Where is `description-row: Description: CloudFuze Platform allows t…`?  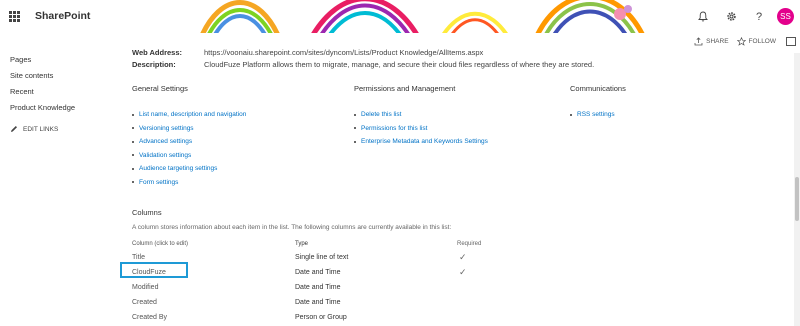 description-row: Description: CloudFuze Platform allows t… is located at coordinates (457, 66).